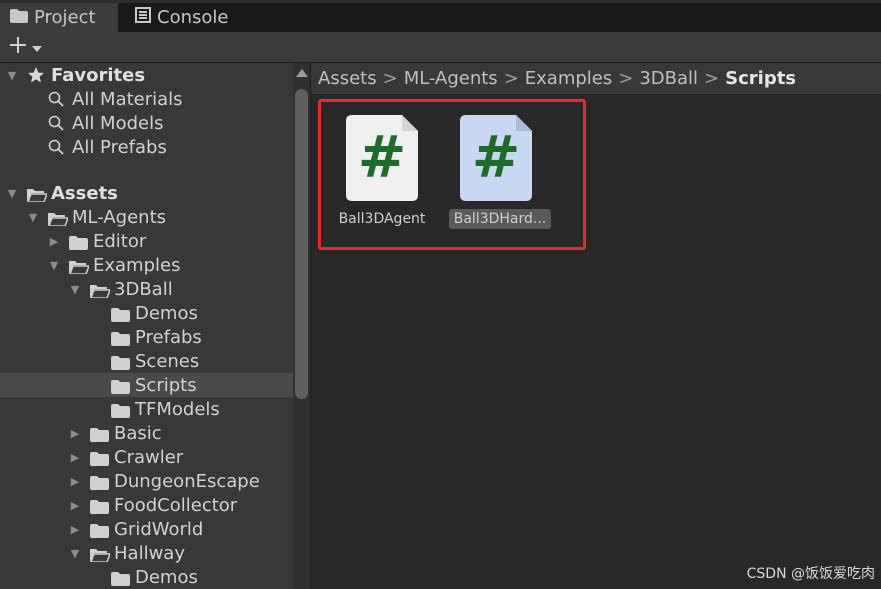 This screenshot has height=589, width=881. I want to click on tree-label: Hallway, so click(149, 553).